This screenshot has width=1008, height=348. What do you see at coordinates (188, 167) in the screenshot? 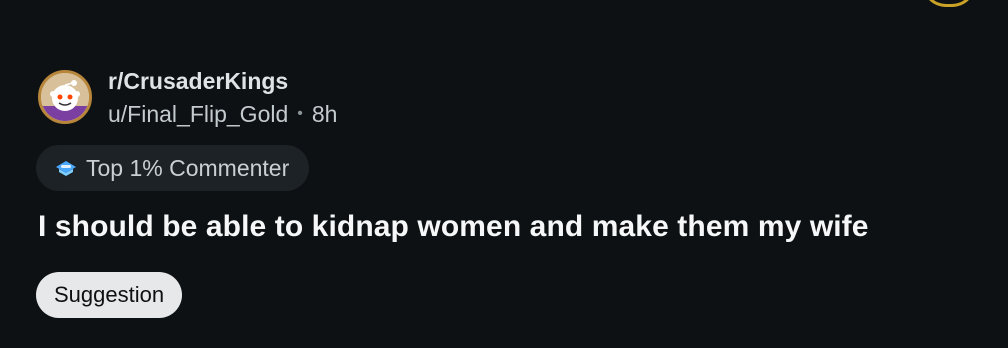
I see `author-flair-label: Top 1% Commenter` at bounding box center [188, 167].